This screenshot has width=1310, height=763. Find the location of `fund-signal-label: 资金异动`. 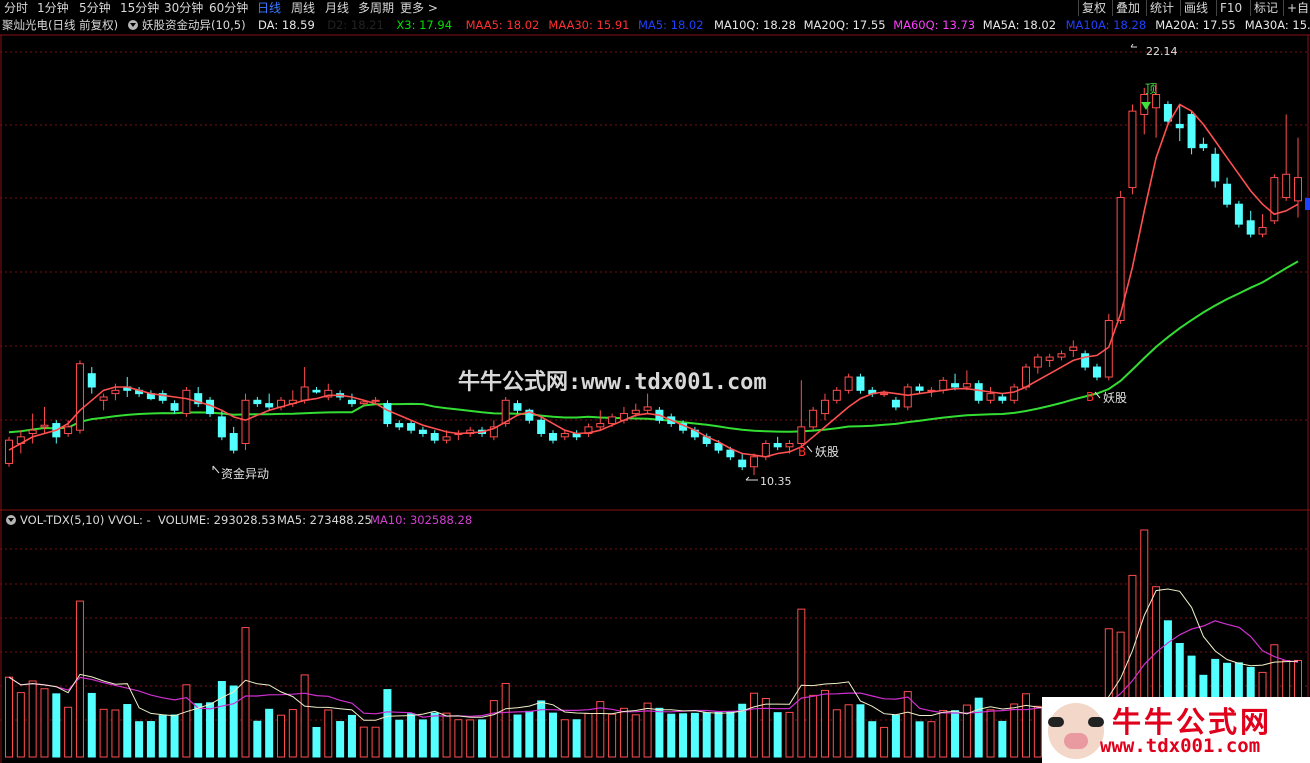

fund-signal-label: 资金异动 is located at coordinates (245, 473).